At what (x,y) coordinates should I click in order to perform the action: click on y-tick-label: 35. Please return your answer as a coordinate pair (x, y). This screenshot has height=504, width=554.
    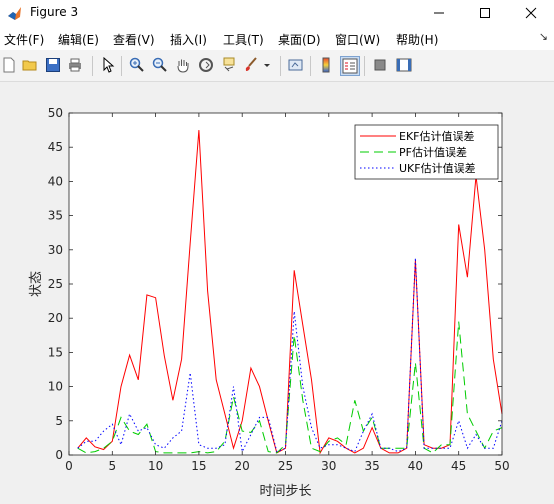
    Looking at the image, I should click on (55, 216).